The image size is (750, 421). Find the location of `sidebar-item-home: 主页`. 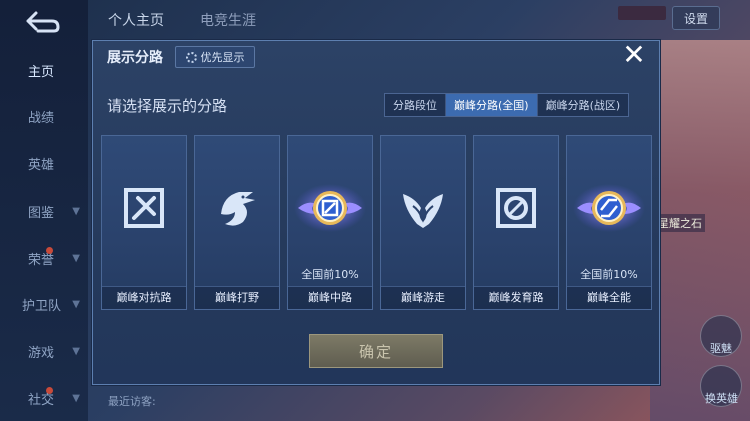

sidebar-item-home: 主页 is located at coordinates (44, 70).